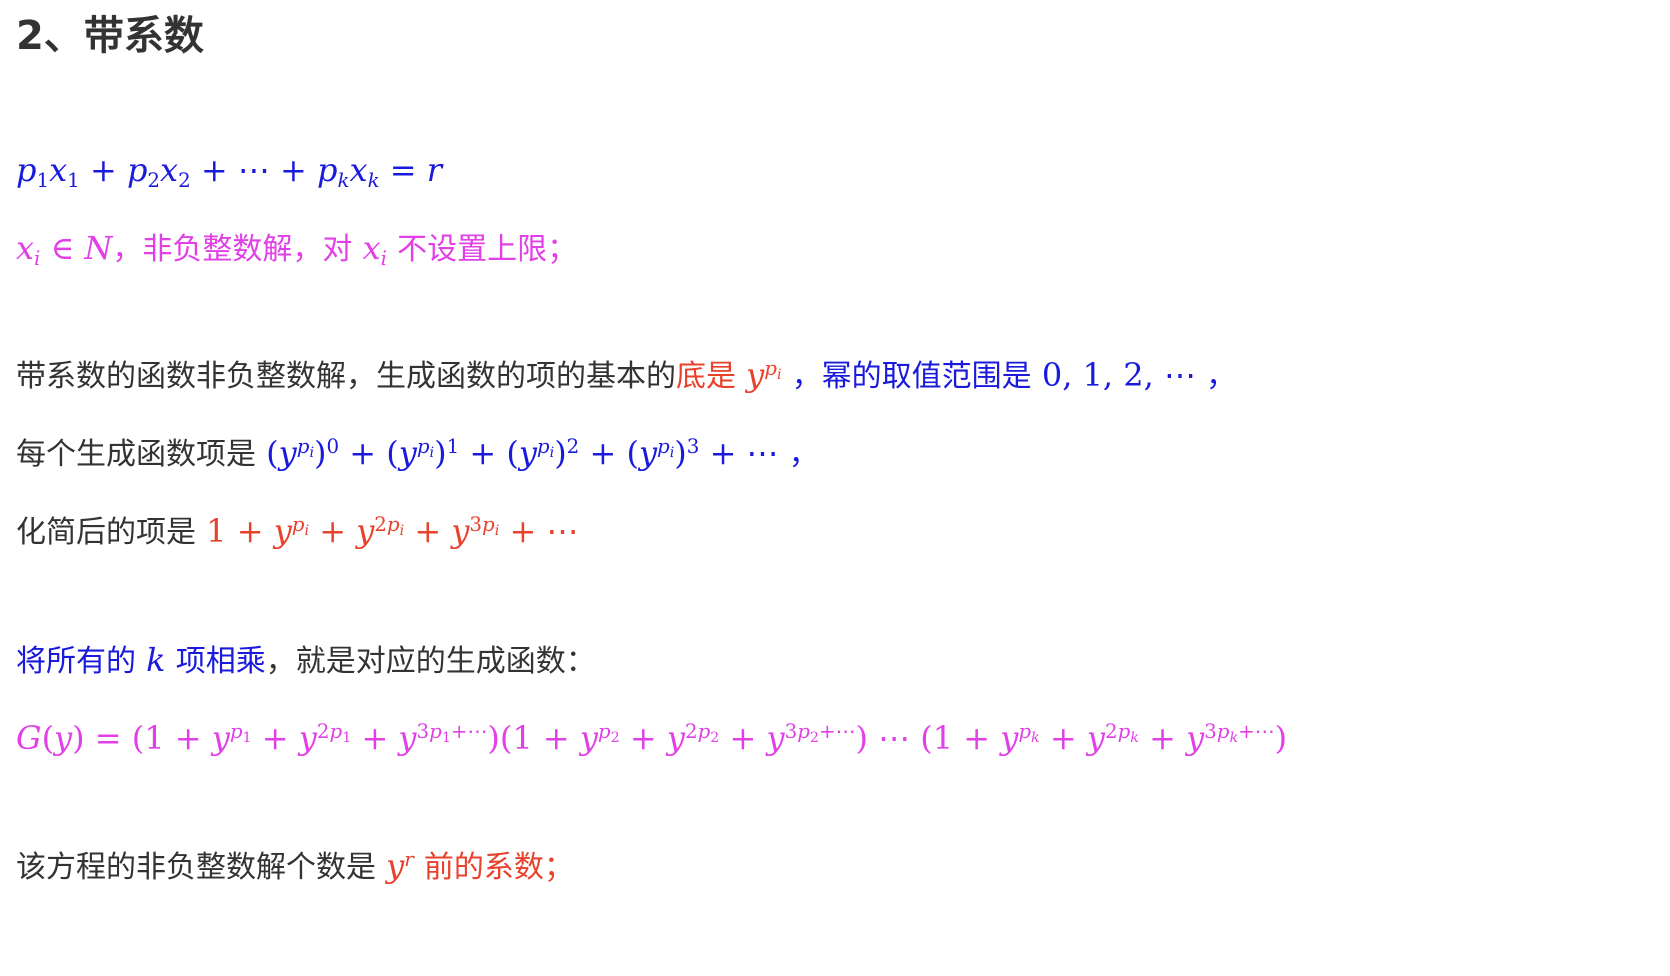 Image resolution: width=1670 pixels, height=976 pixels. What do you see at coordinates (1221, 376) in the screenshot?
I see `base-text-4: ，` at bounding box center [1221, 376].